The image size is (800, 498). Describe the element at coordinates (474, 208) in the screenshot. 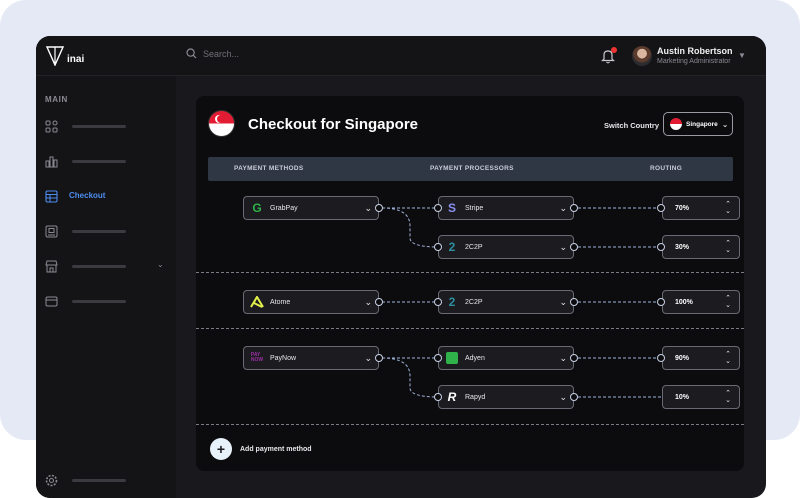

I see `processor-name: Stripe` at that location.